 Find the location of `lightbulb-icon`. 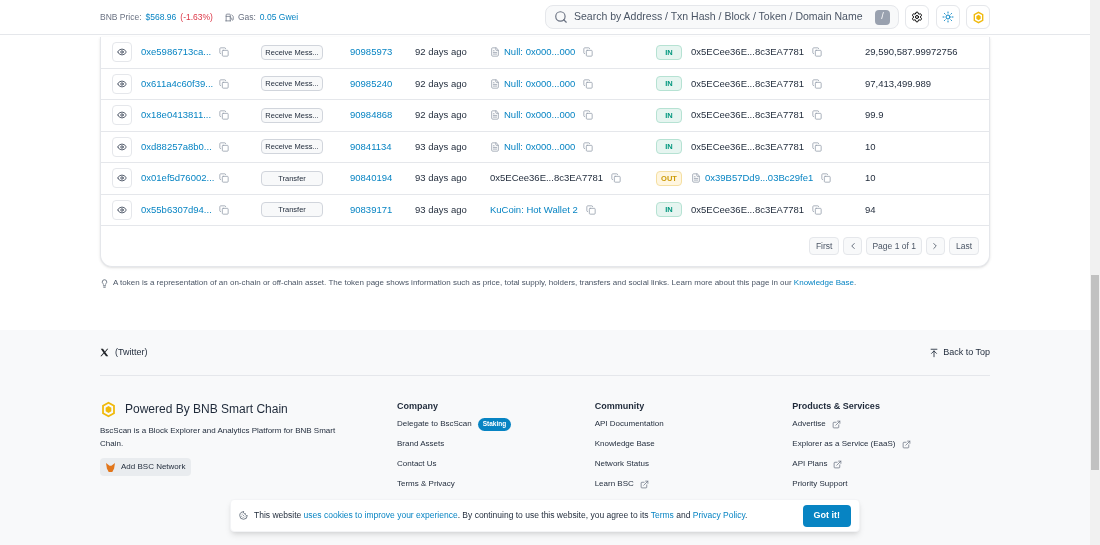

lightbulb-icon is located at coordinates (104, 283).